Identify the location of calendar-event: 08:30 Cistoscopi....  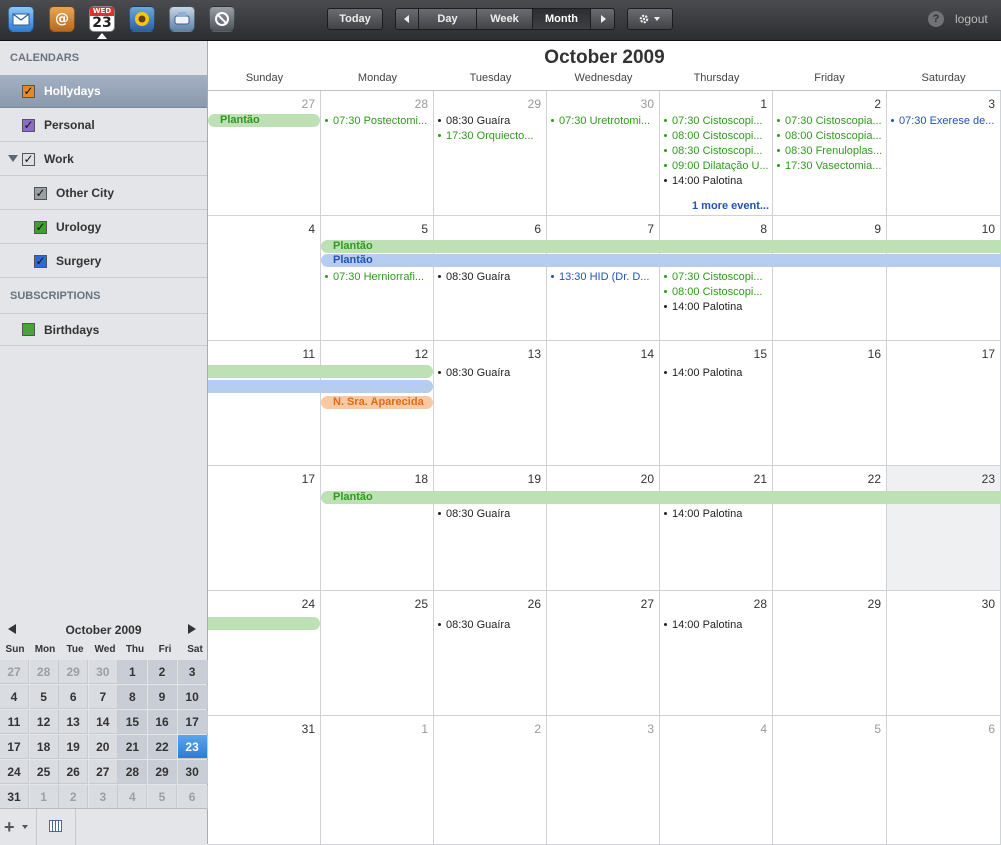
(716, 151).